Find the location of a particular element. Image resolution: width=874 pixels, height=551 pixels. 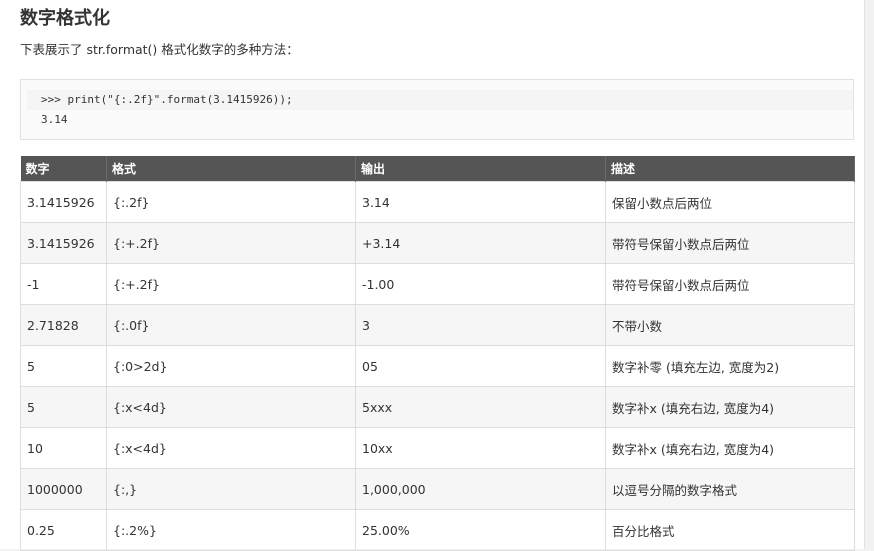

cell-description: 以逗号分隔的数字格式 is located at coordinates (730, 489).